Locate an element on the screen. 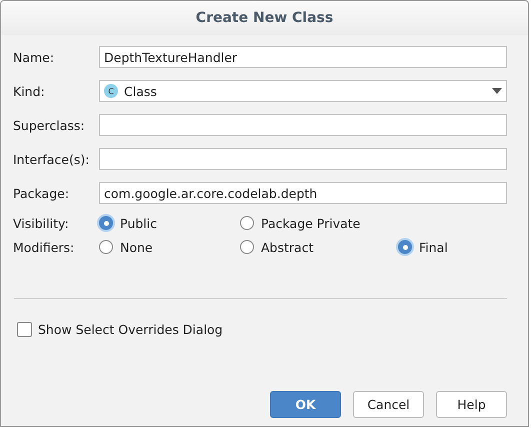 This screenshot has width=531, height=432. group-label: Modifiers: is located at coordinates (44, 247).